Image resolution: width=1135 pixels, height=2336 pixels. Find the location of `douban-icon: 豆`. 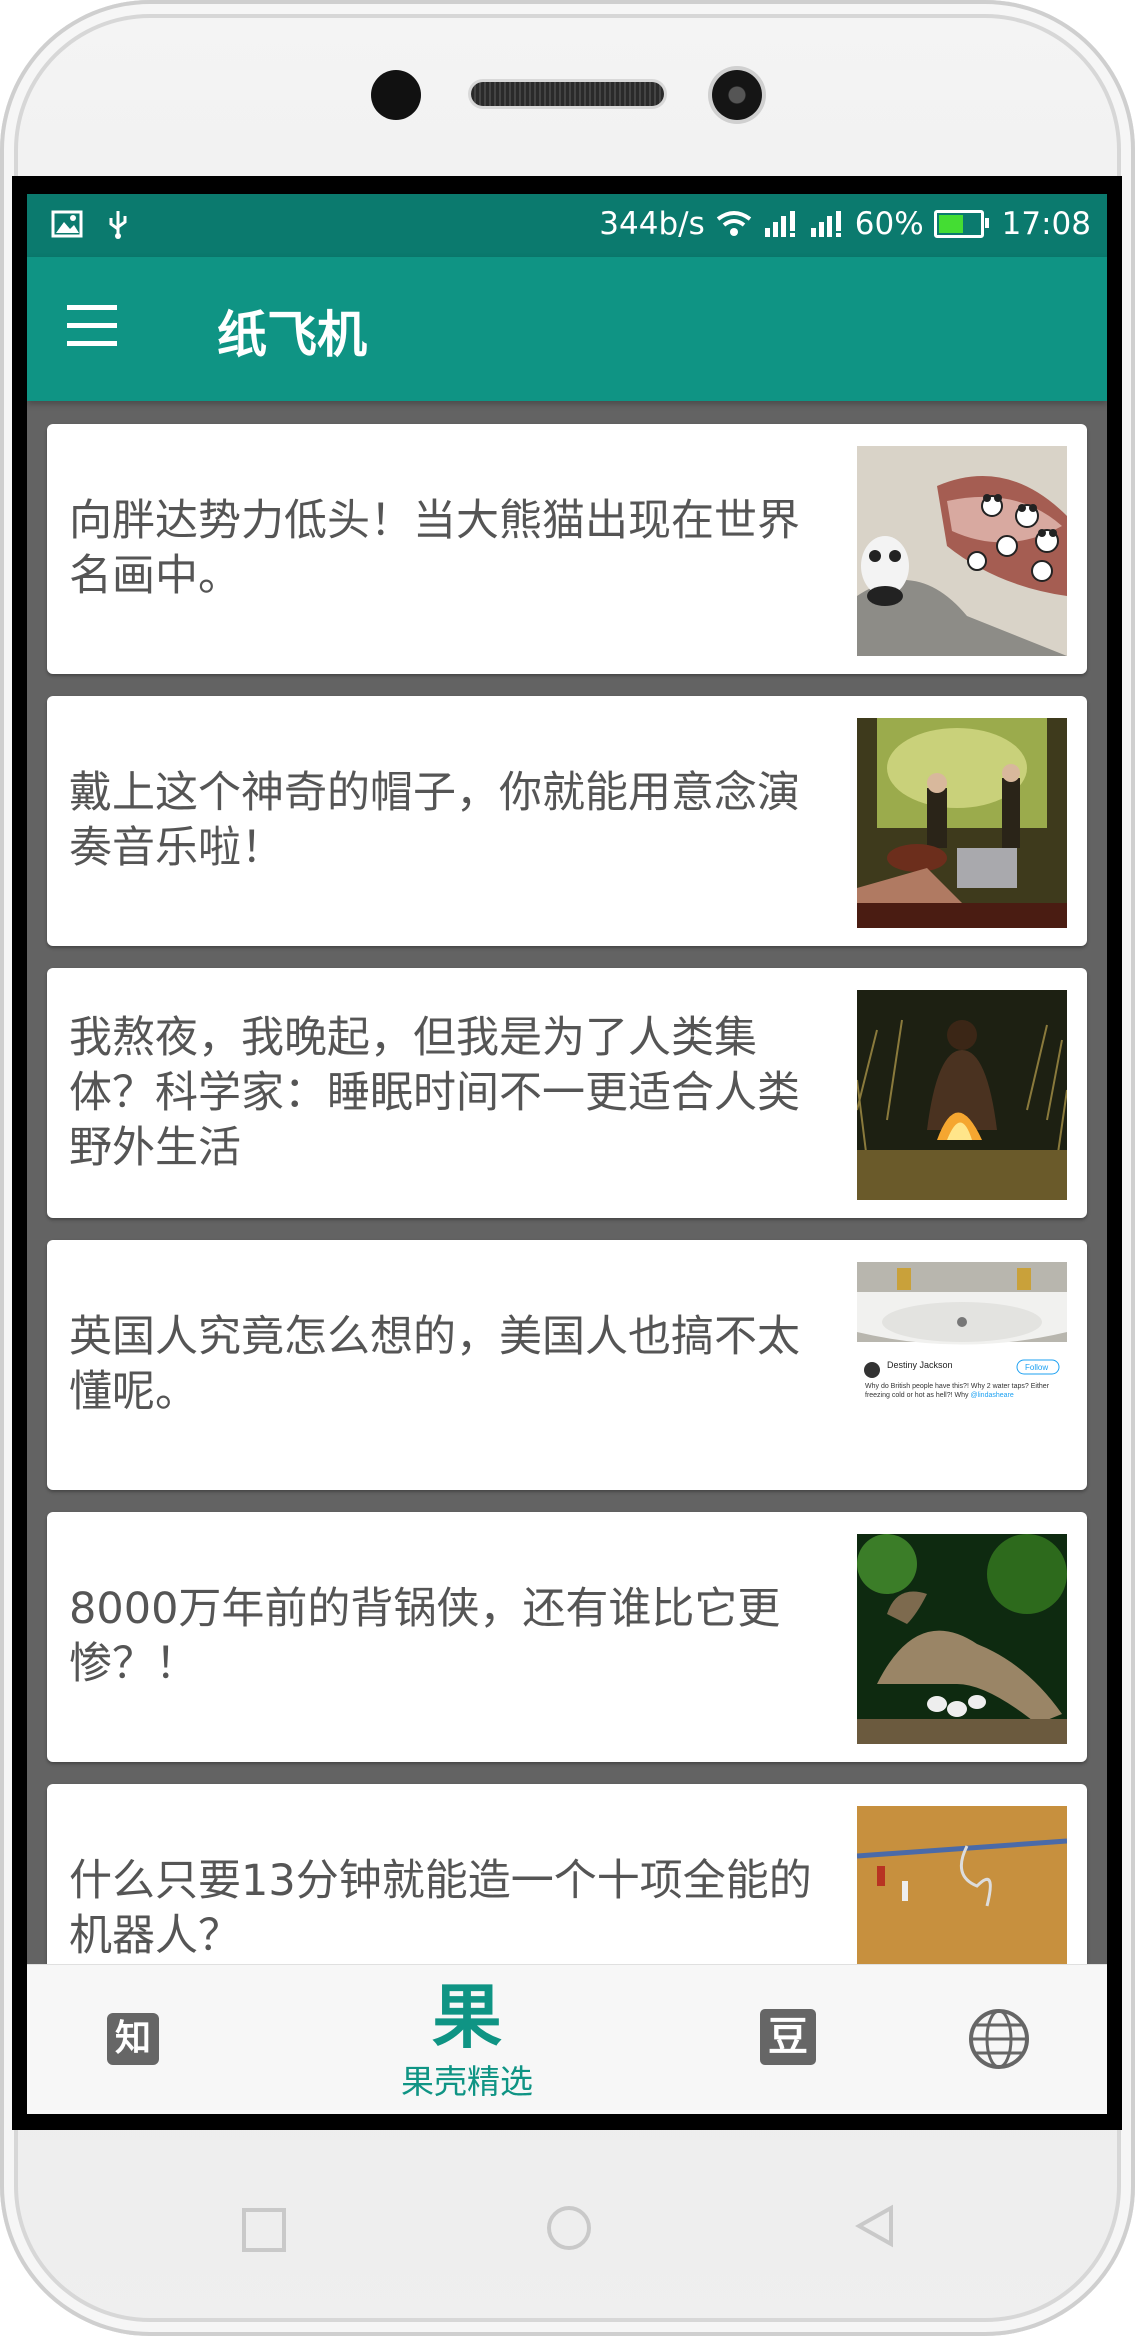

douban-icon: 豆 is located at coordinates (788, 2037).